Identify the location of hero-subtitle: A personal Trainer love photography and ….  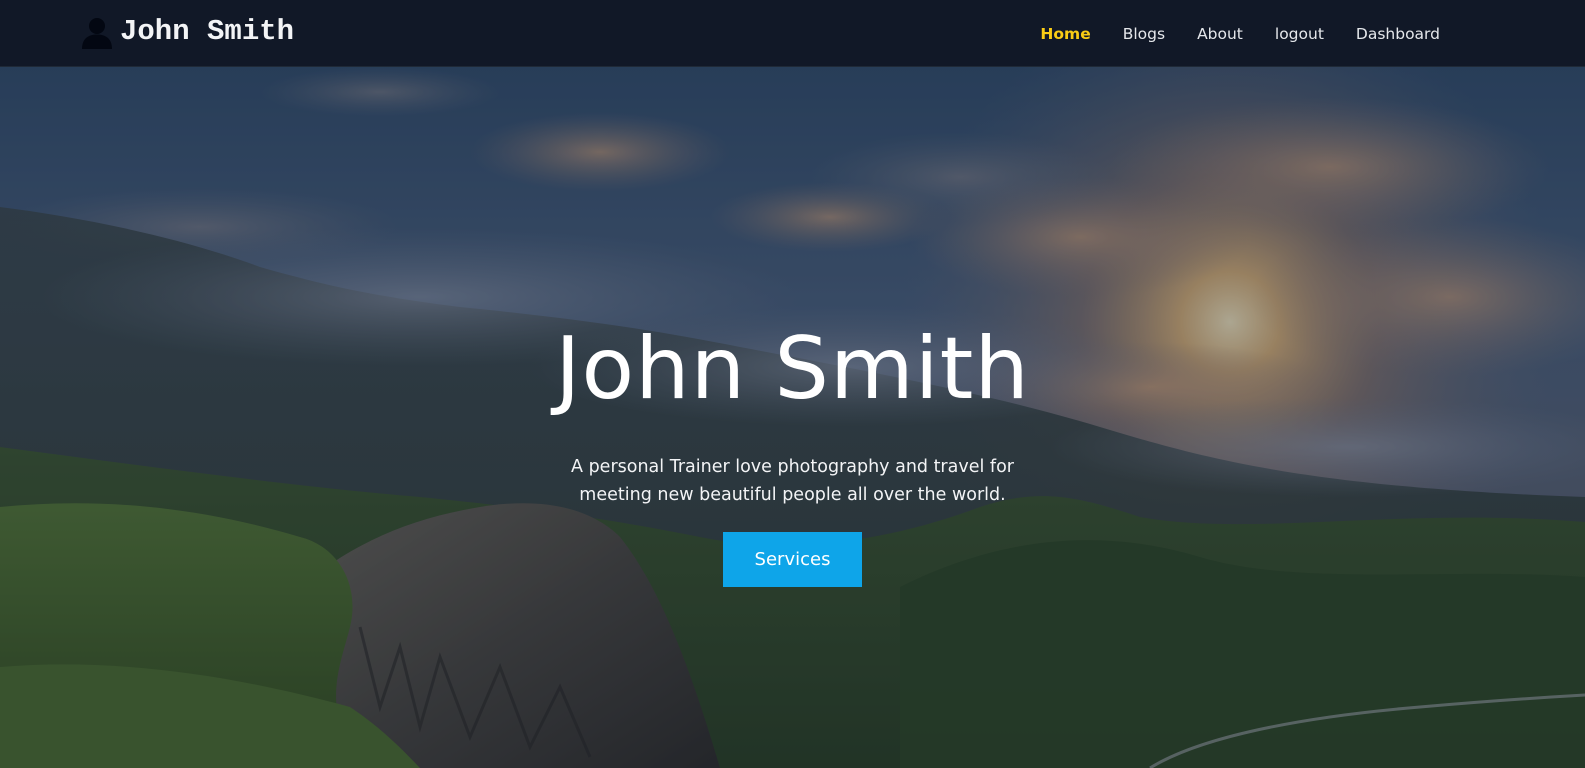
(792, 481).